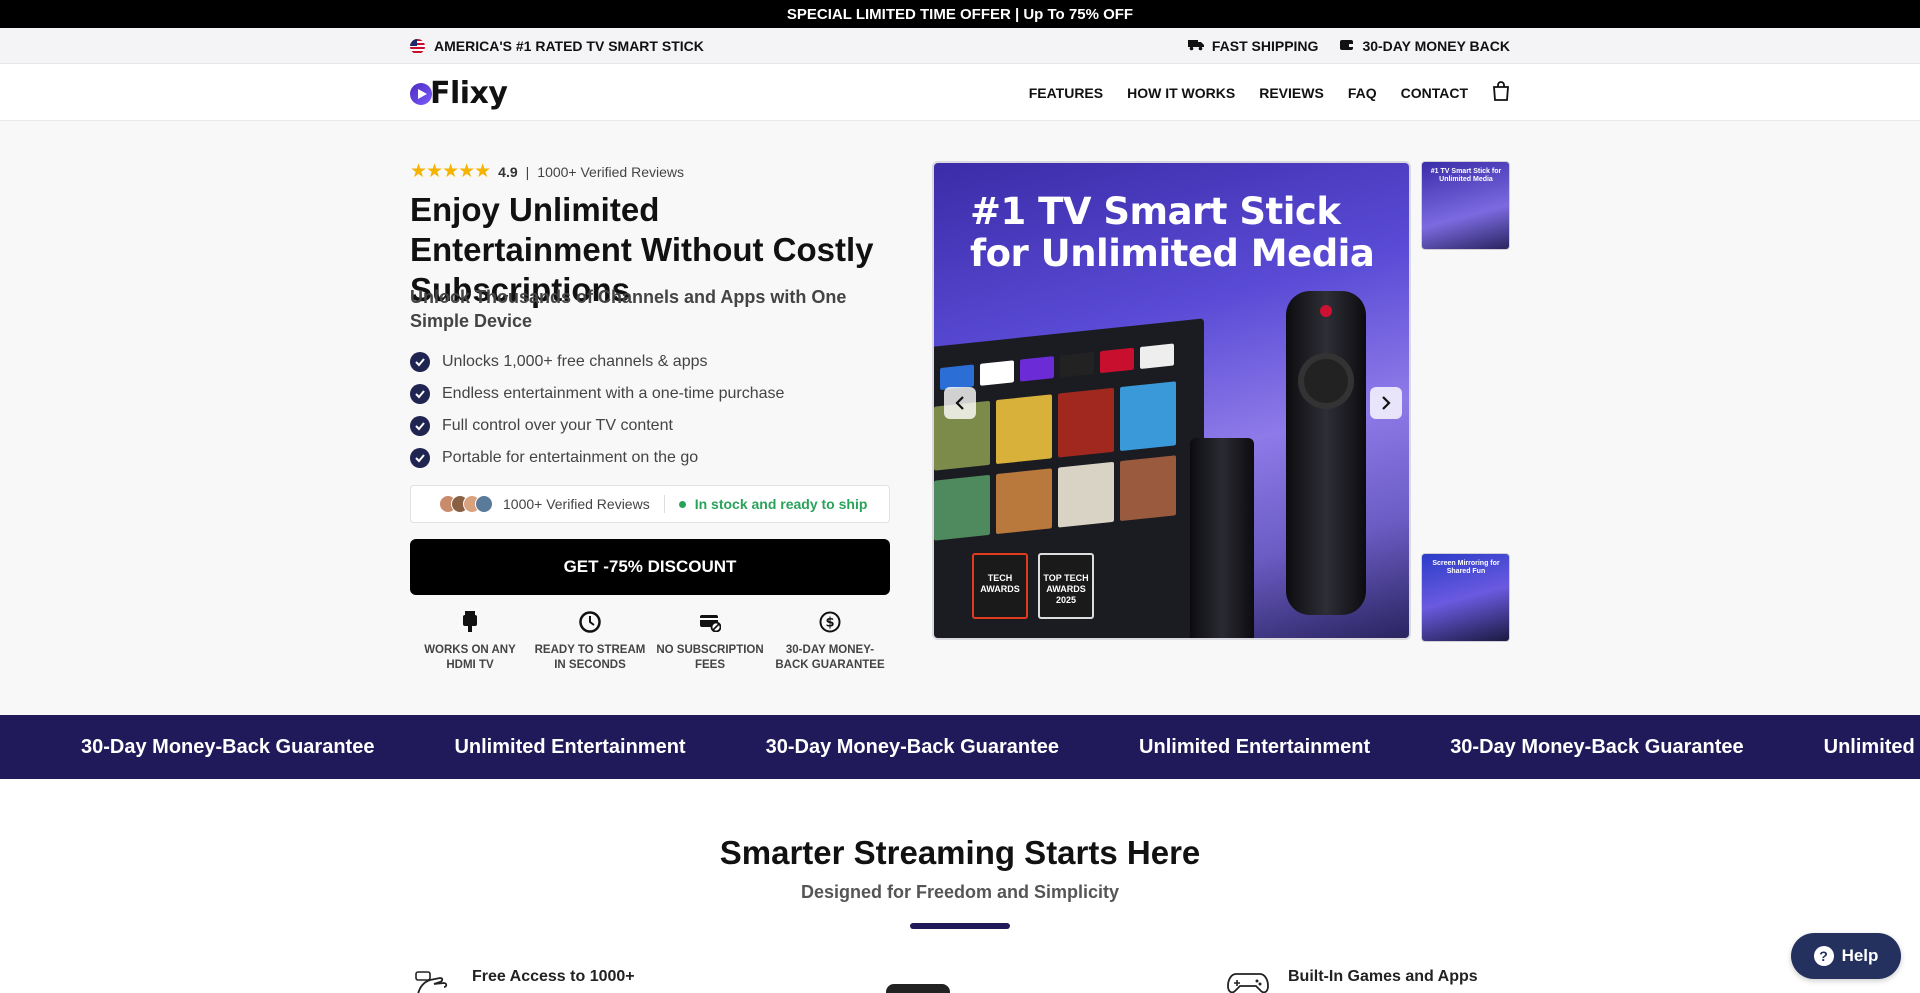 This screenshot has width=1920, height=993. I want to click on stock-status: In stock and ready to ship, so click(781, 504).